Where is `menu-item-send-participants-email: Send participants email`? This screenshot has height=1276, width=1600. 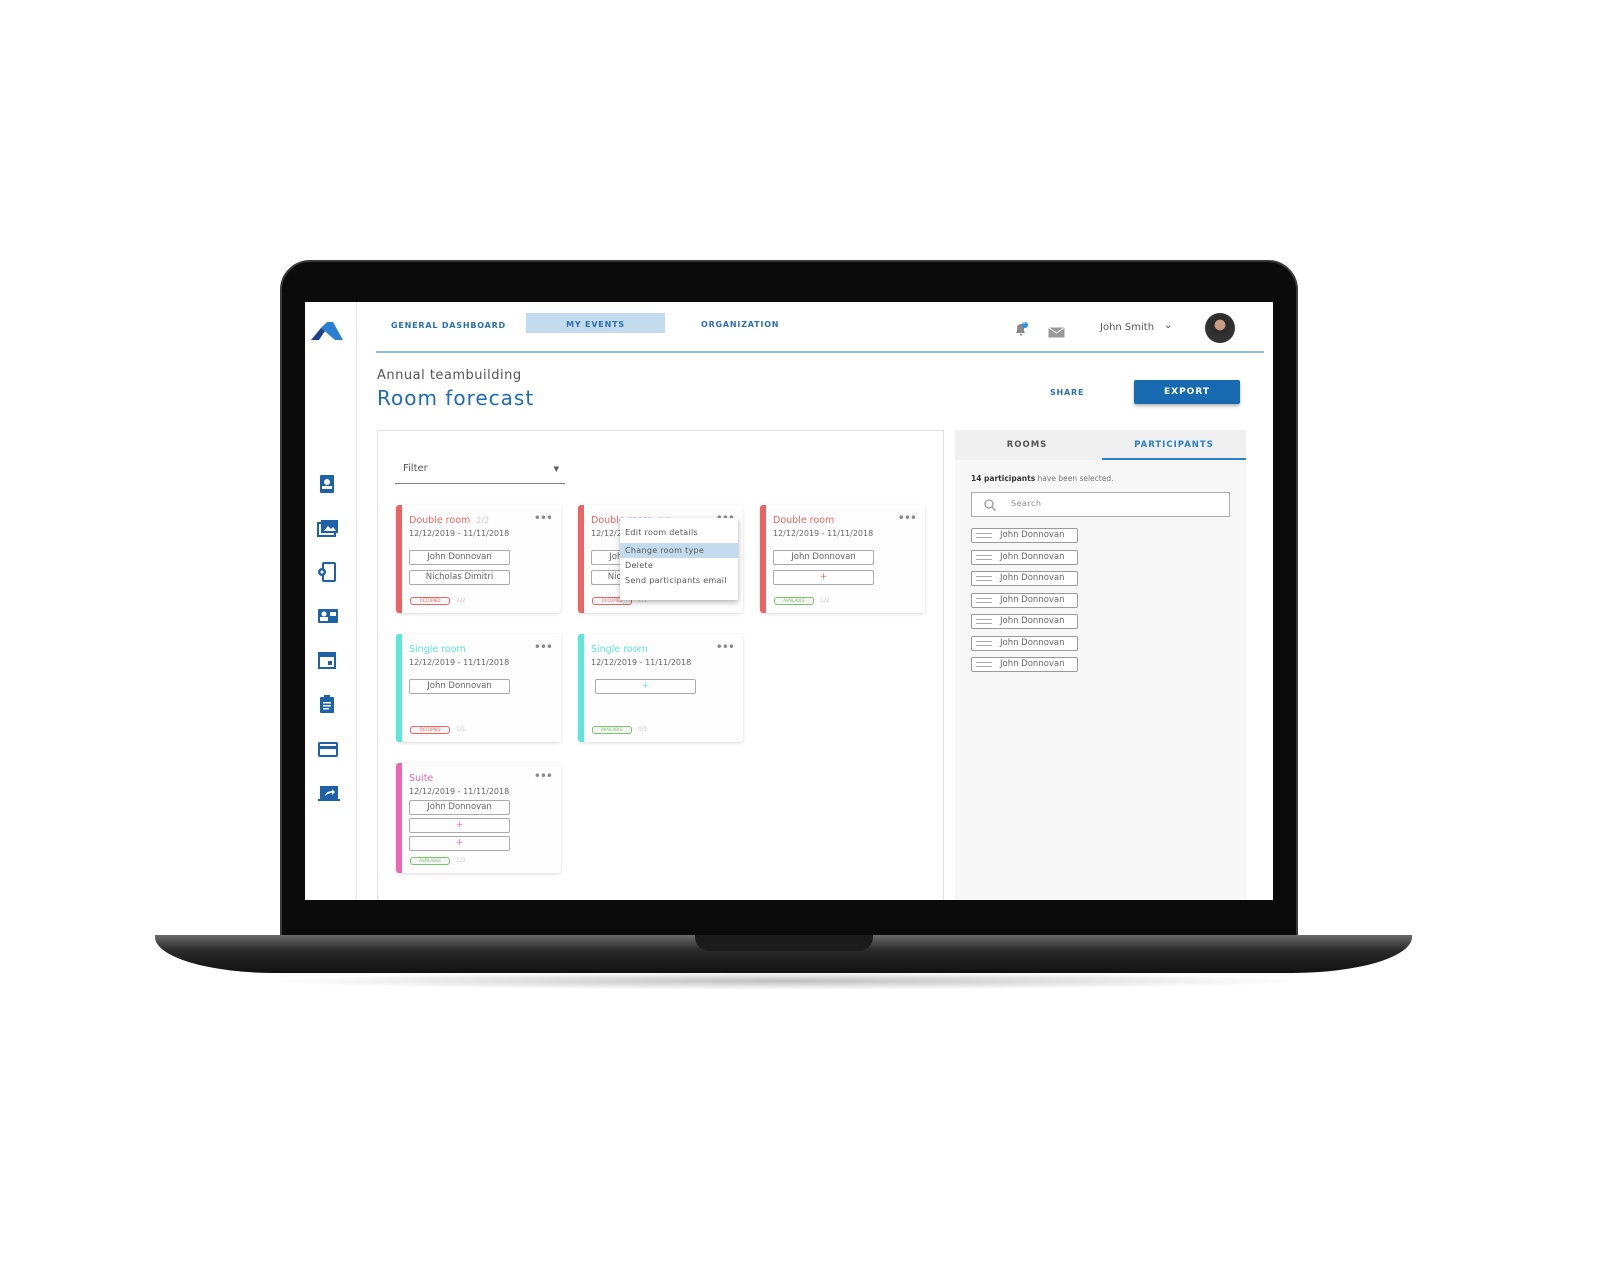 menu-item-send-participants-email: Send participants email is located at coordinates (679, 580).